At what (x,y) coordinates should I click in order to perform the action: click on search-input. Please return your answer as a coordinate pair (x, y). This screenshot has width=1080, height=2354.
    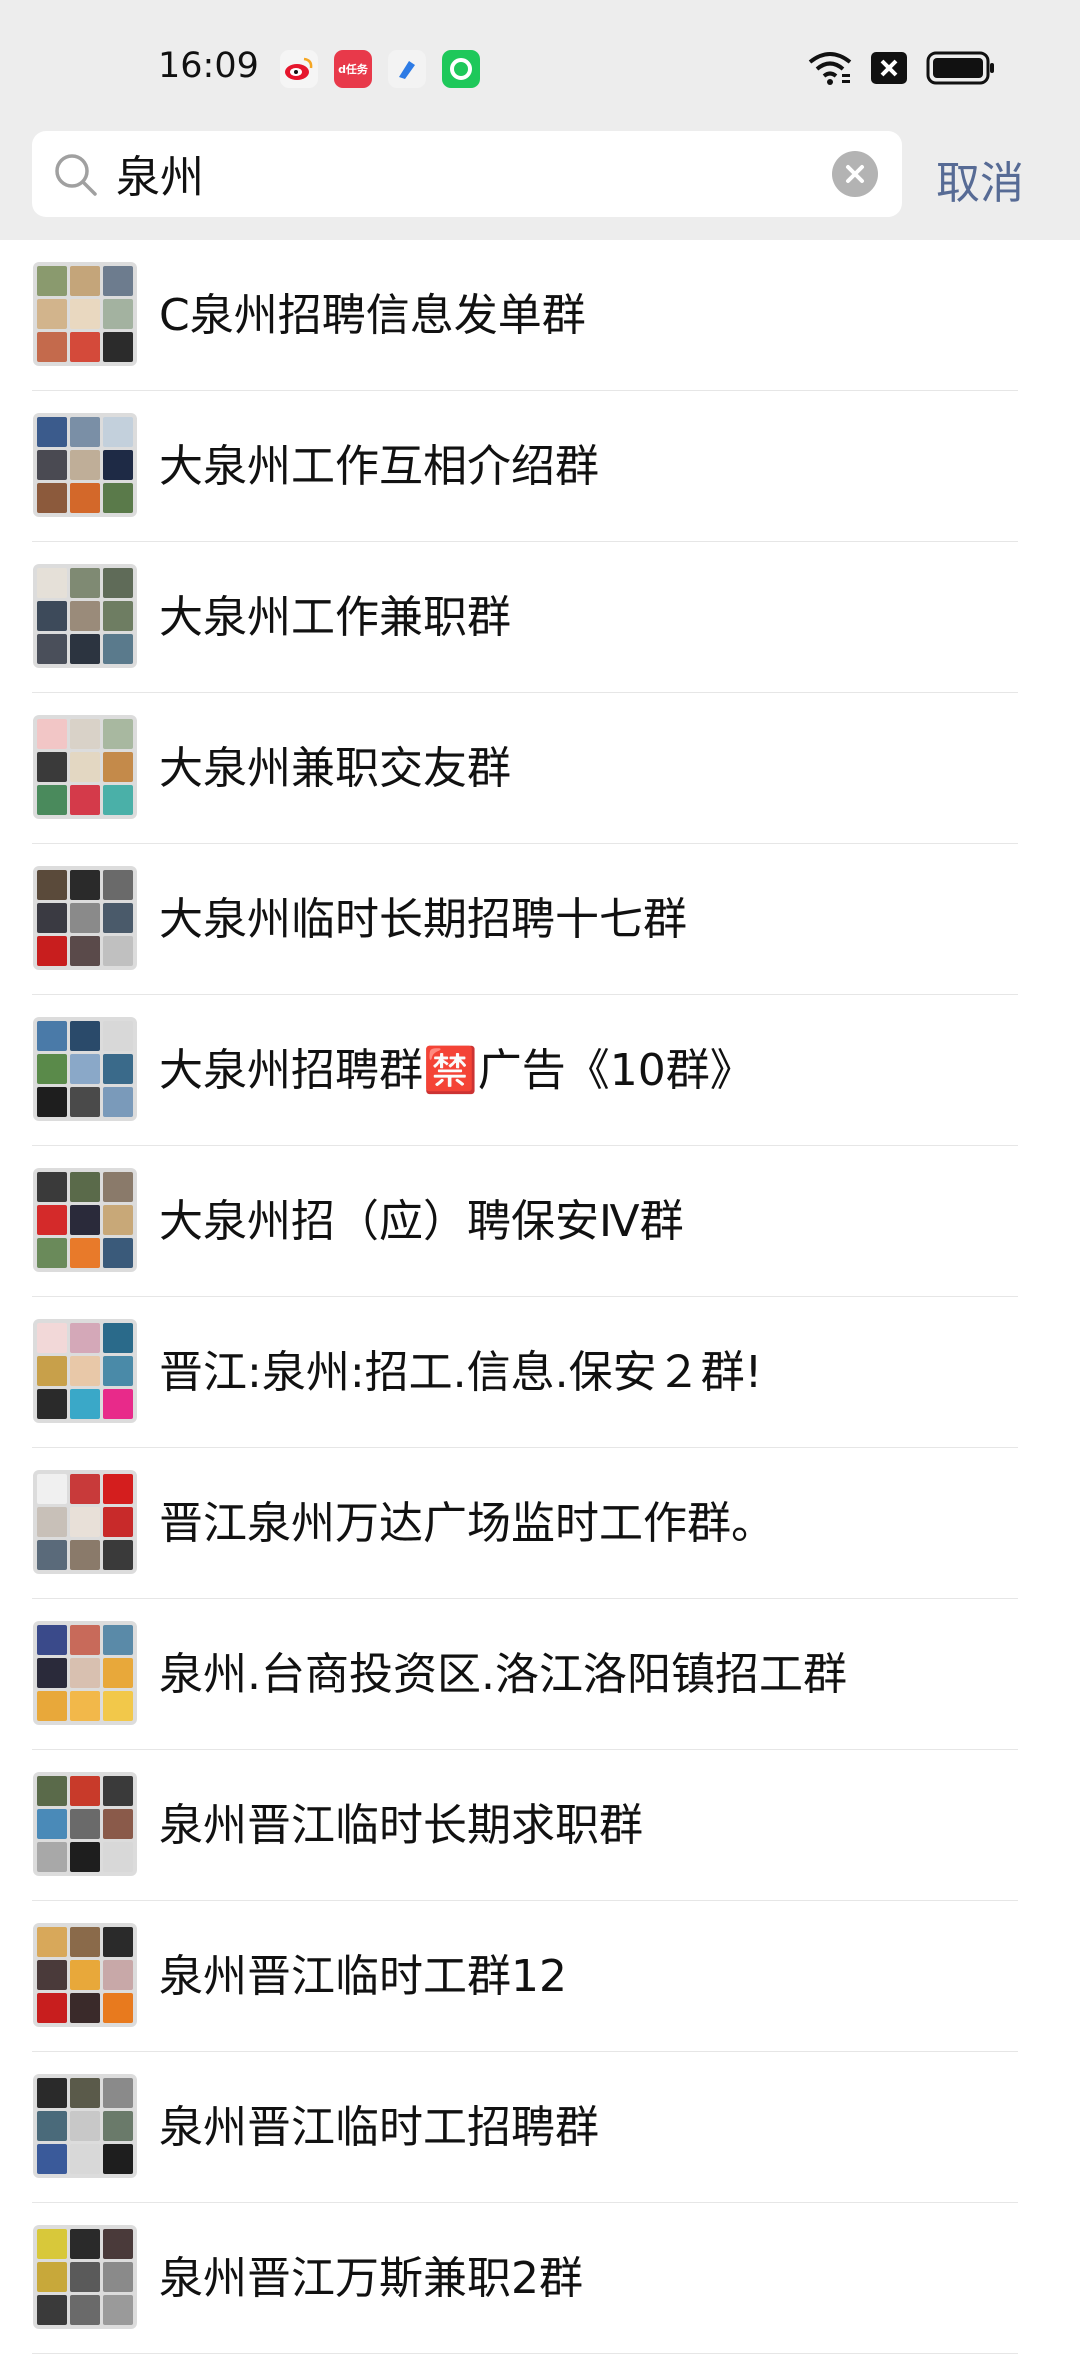
    Looking at the image, I should click on (466, 172).